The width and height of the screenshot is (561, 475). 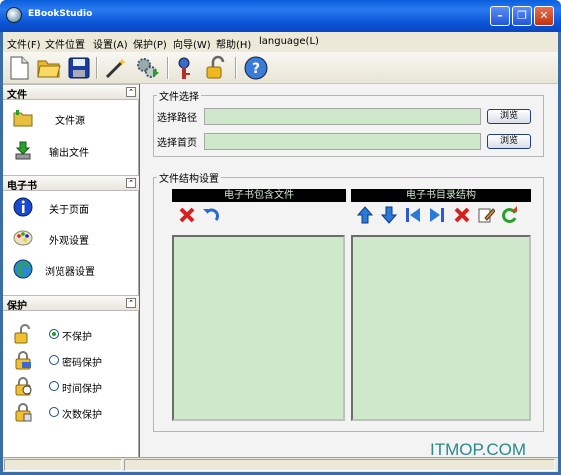 I want to click on sidebar-item-browser-settings: 浏览器设置, so click(x=71, y=269).